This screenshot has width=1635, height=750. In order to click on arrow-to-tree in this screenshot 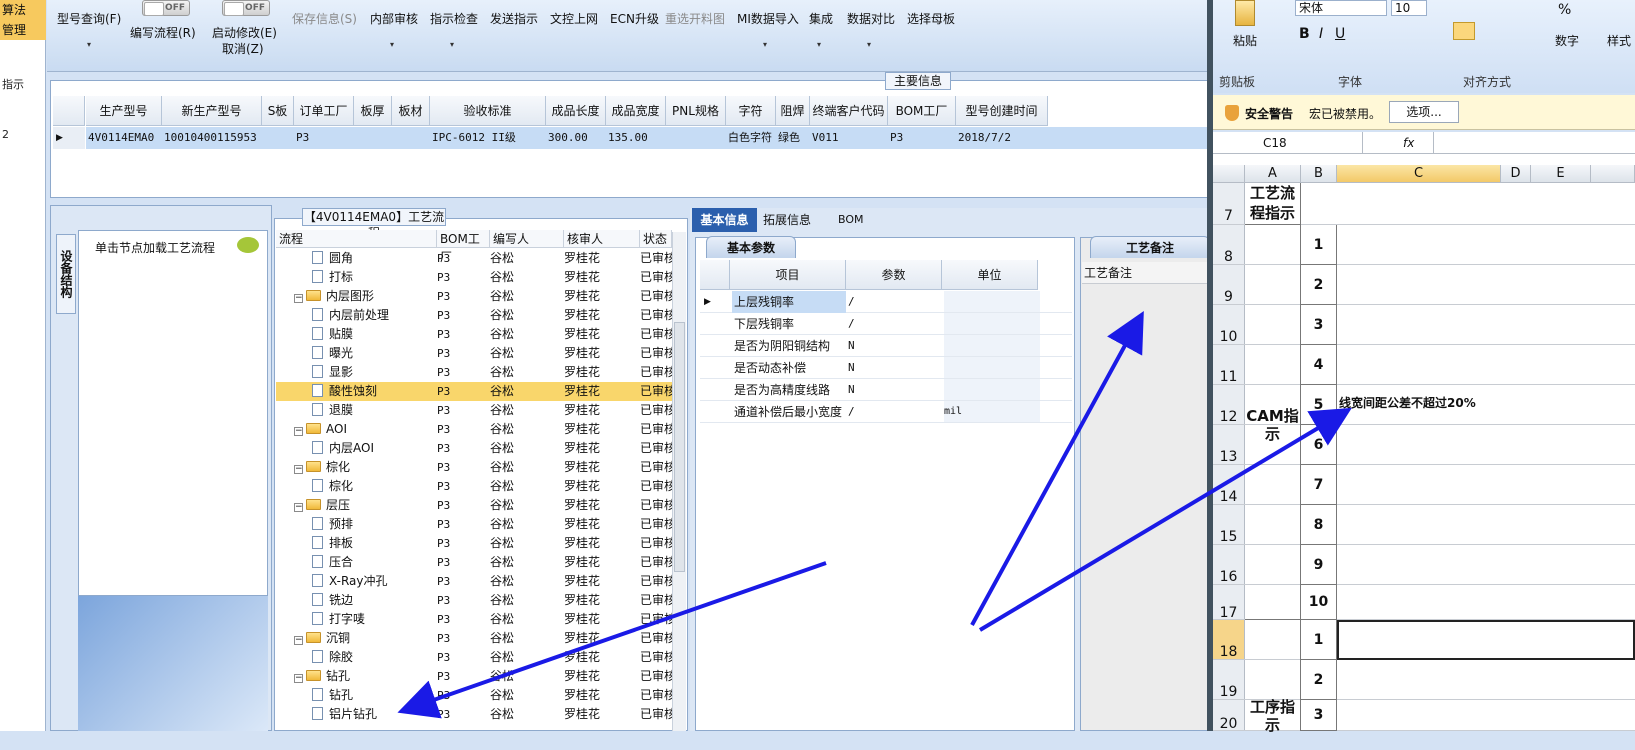, I will do `click(612, 640)`.